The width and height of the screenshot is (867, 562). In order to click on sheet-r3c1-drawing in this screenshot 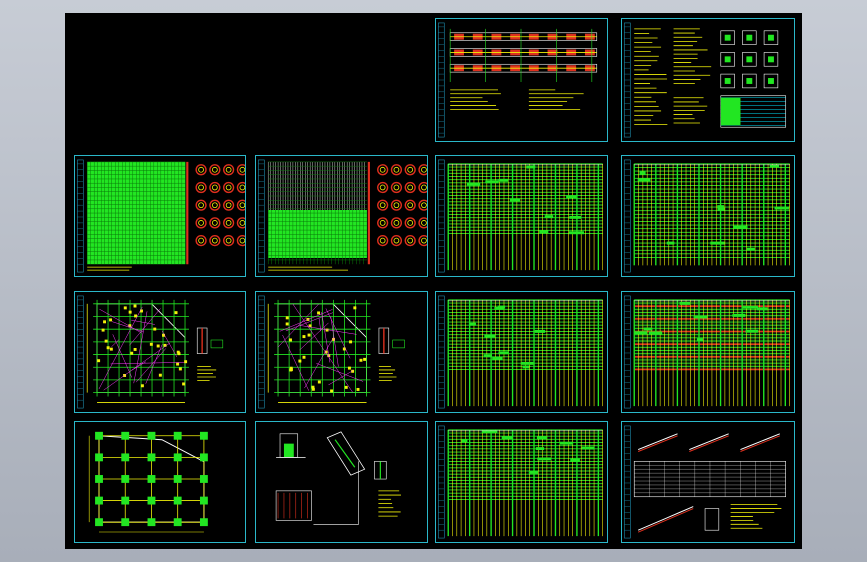, I will do `click(150, 352)`.